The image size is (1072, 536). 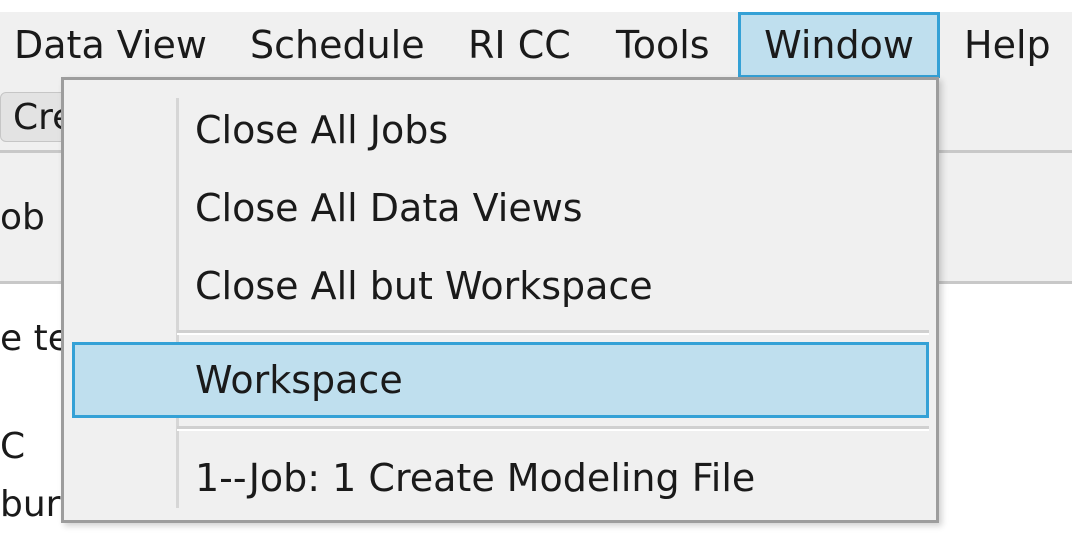 I want to click on menu-schedule: Schedule, so click(x=337, y=45).